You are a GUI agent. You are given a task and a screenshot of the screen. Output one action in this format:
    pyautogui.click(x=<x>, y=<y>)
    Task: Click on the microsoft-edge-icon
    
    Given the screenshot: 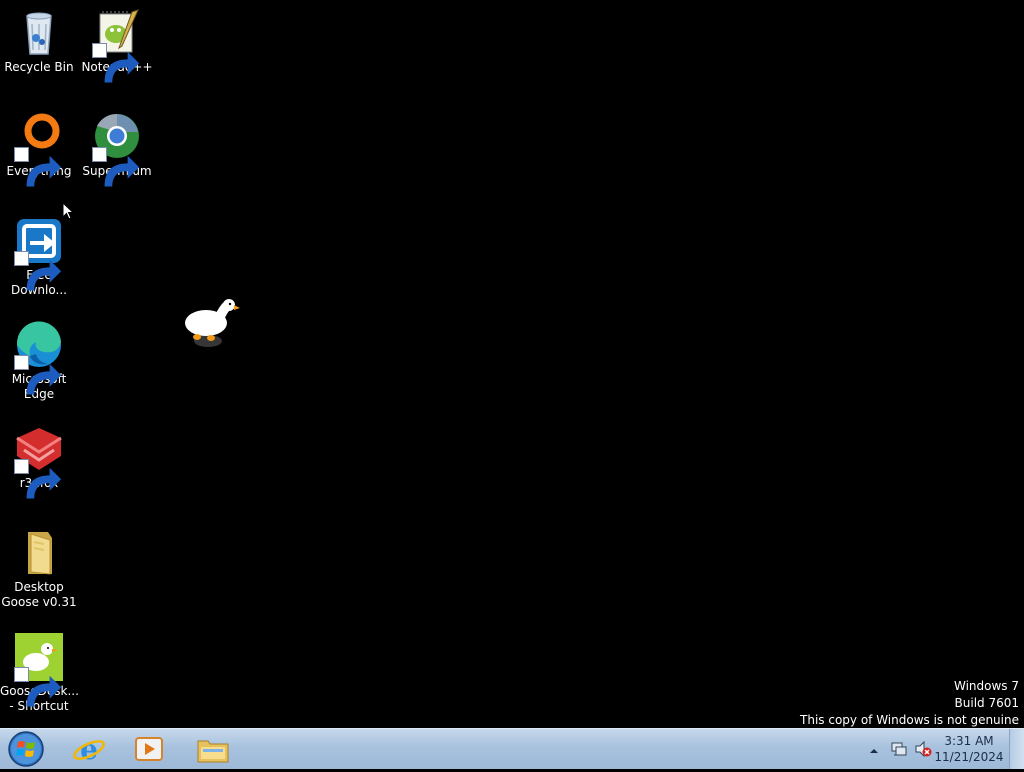 What is the action you would take?
    pyautogui.click(x=39, y=357)
    